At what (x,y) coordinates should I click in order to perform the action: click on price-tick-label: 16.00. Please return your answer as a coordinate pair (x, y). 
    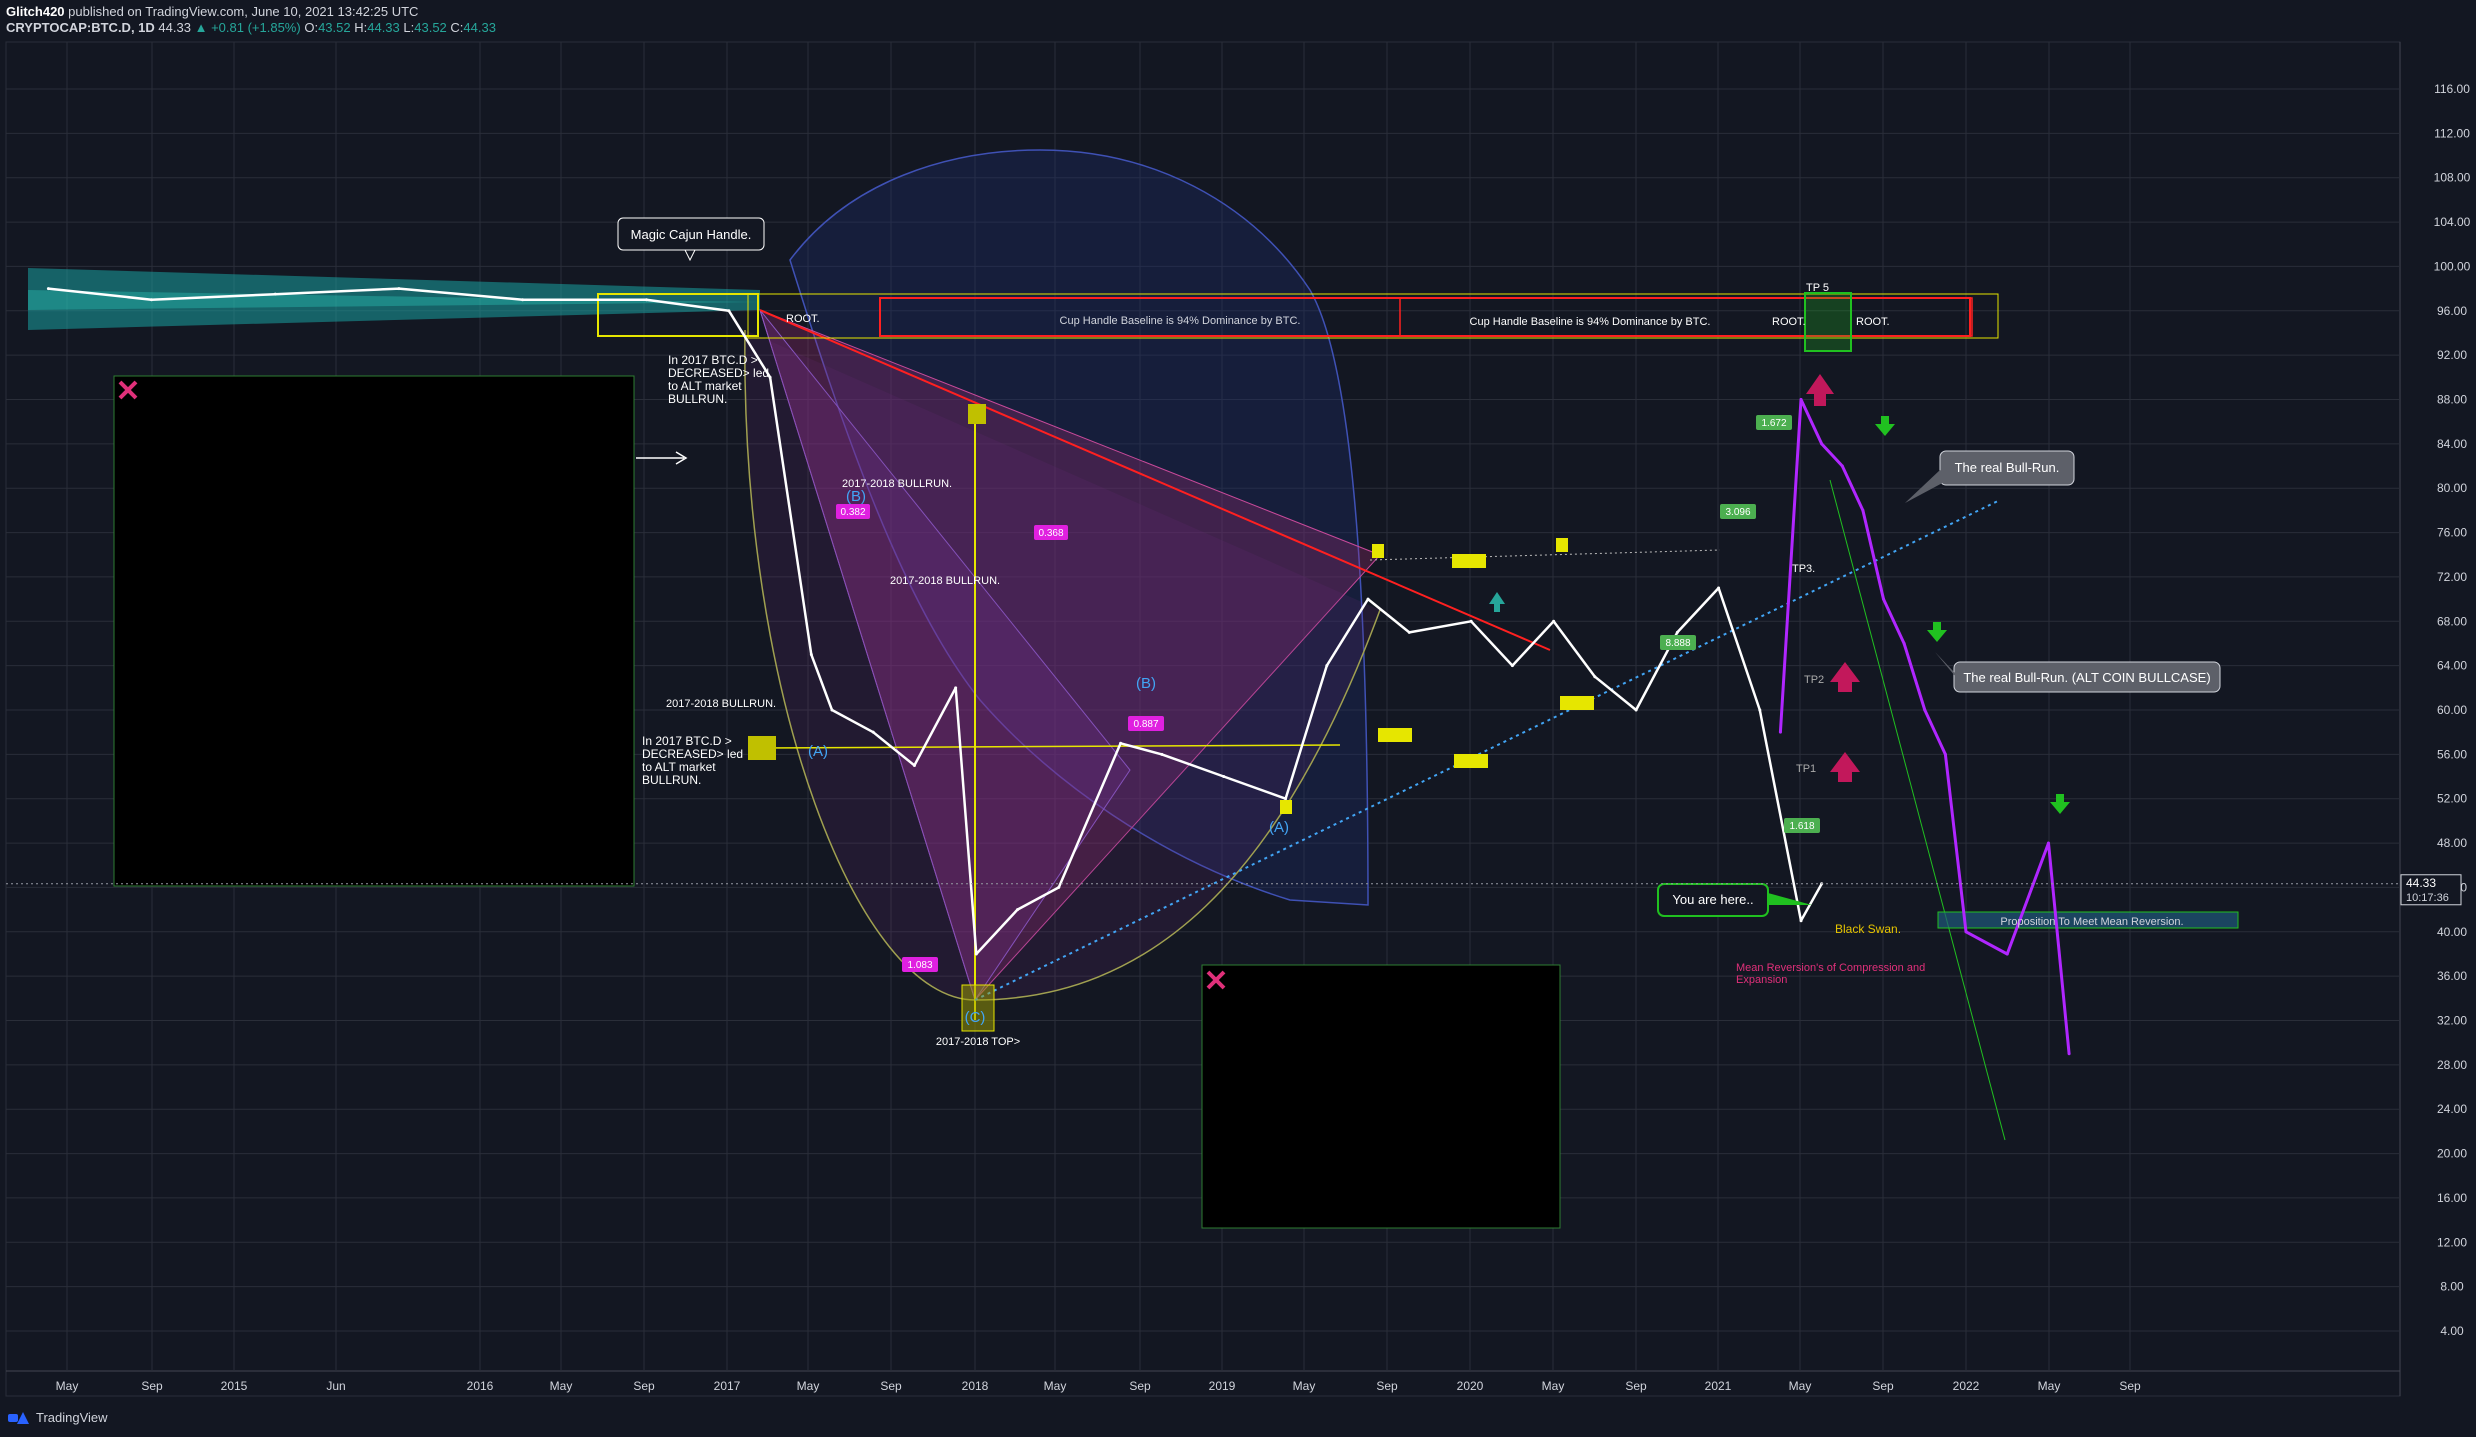
    Looking at the image, I should click on (2452, 1198).